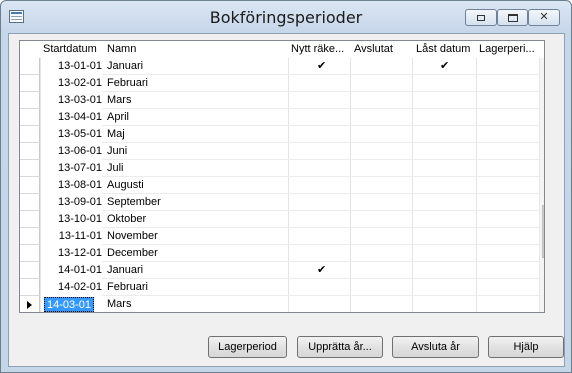 The width and height of the screenshot is (572, 373). What do you see at coordinates (286, 17) in the screenshot?
I see `title-bar: Bokföringsperioder ✕` at bounding box center [286, 17].